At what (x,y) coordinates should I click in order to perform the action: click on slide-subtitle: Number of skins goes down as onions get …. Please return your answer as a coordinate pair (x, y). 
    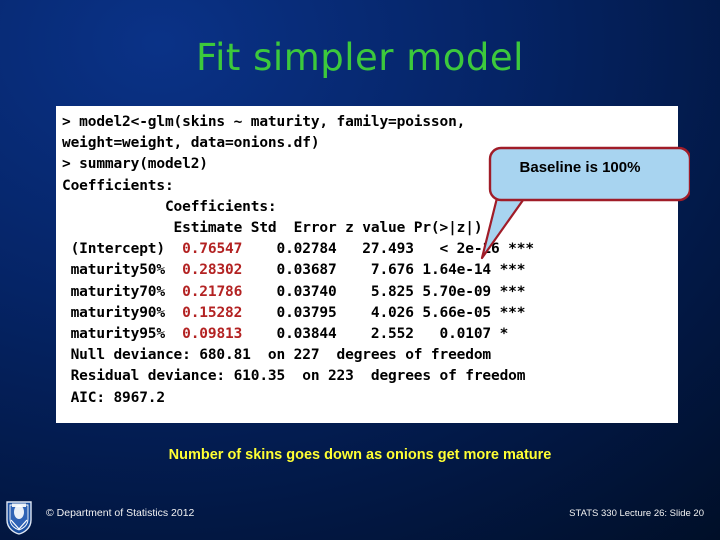
    Looking at the image, I should click on (360, 455).